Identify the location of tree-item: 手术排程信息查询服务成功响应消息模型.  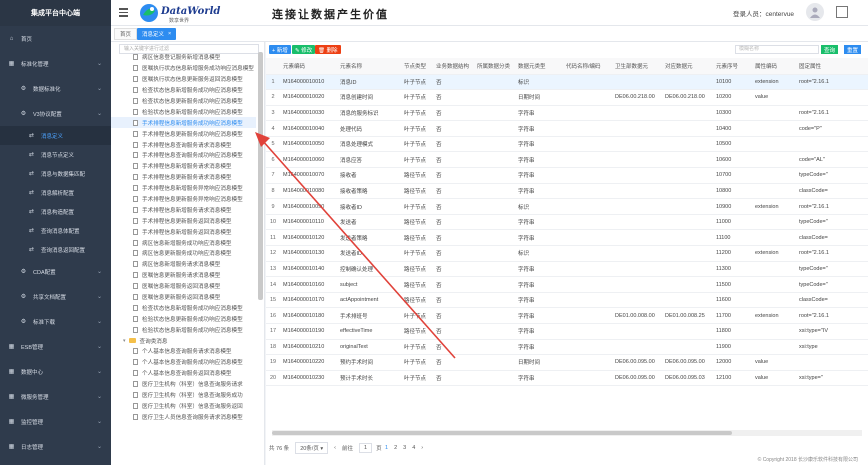
(183, 155).